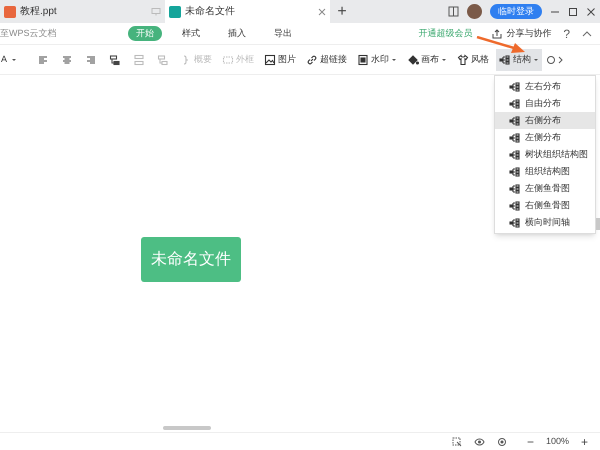 This screenshot has height=450, width=600. What do you see at coordinates (545, 171) in the screenshot?
I see `menu-item: 组织结构图` at bounding box center [545, 171].